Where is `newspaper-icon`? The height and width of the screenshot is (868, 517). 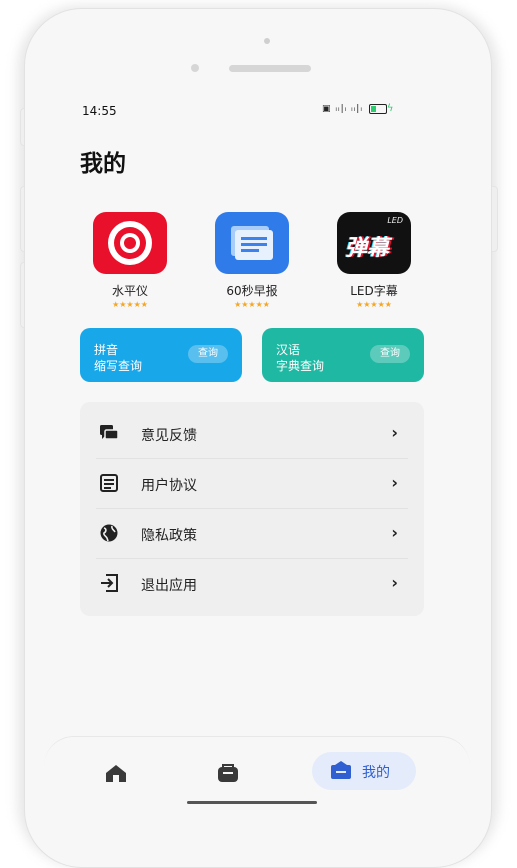 newspaper-icon is located at coordinates (252, 243).